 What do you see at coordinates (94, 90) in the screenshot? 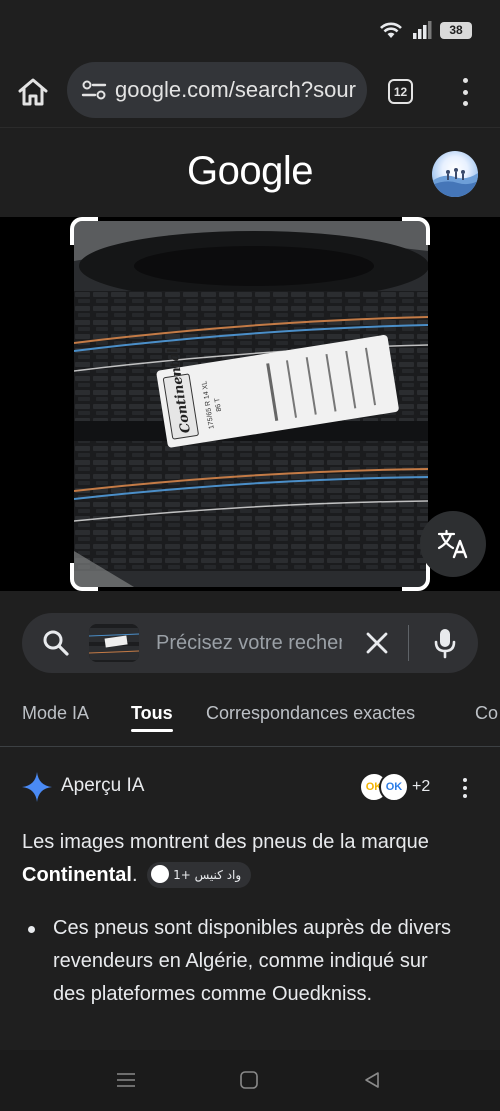
I see `site-settings-icon` at bounding box center [94, 90].